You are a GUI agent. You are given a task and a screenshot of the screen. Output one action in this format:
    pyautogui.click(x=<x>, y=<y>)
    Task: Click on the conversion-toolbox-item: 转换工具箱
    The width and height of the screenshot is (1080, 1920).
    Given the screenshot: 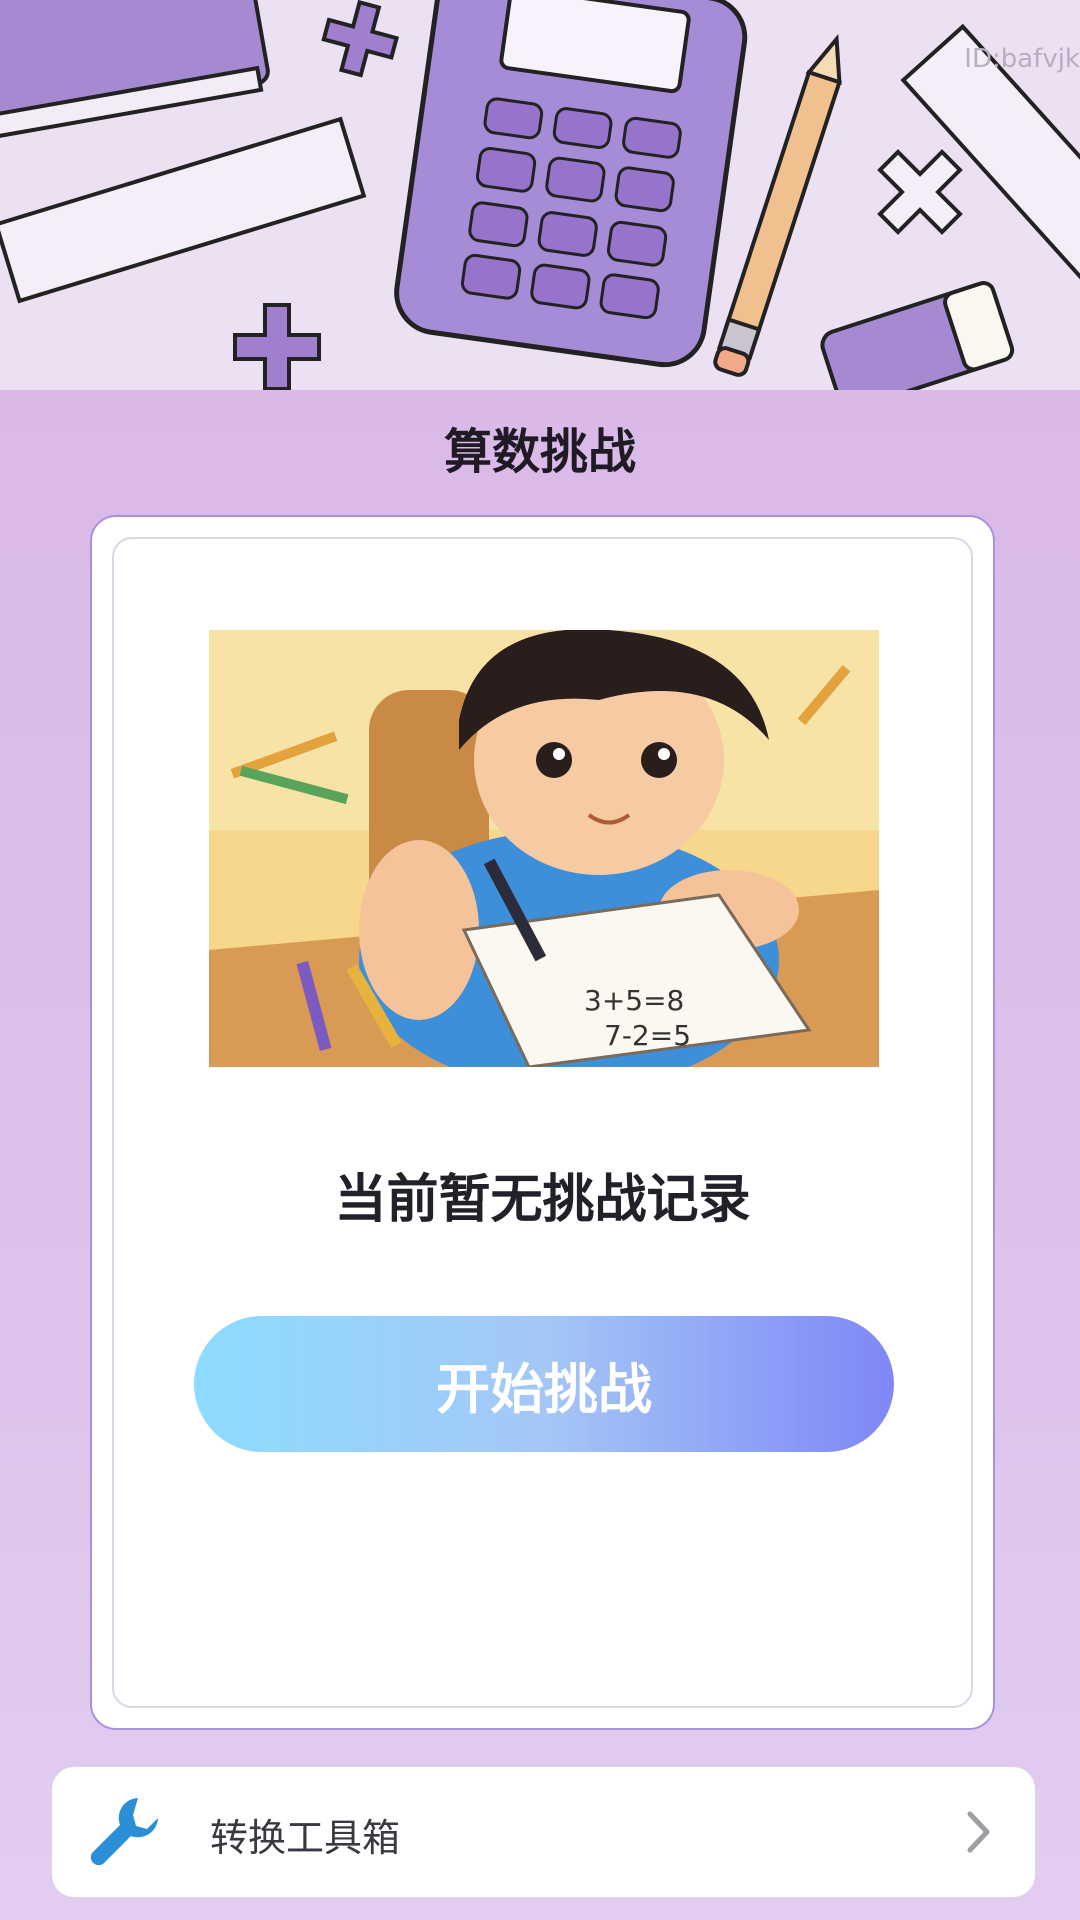 What is the action you would take?
    pyautogui.click(x=543, y=1832)
    